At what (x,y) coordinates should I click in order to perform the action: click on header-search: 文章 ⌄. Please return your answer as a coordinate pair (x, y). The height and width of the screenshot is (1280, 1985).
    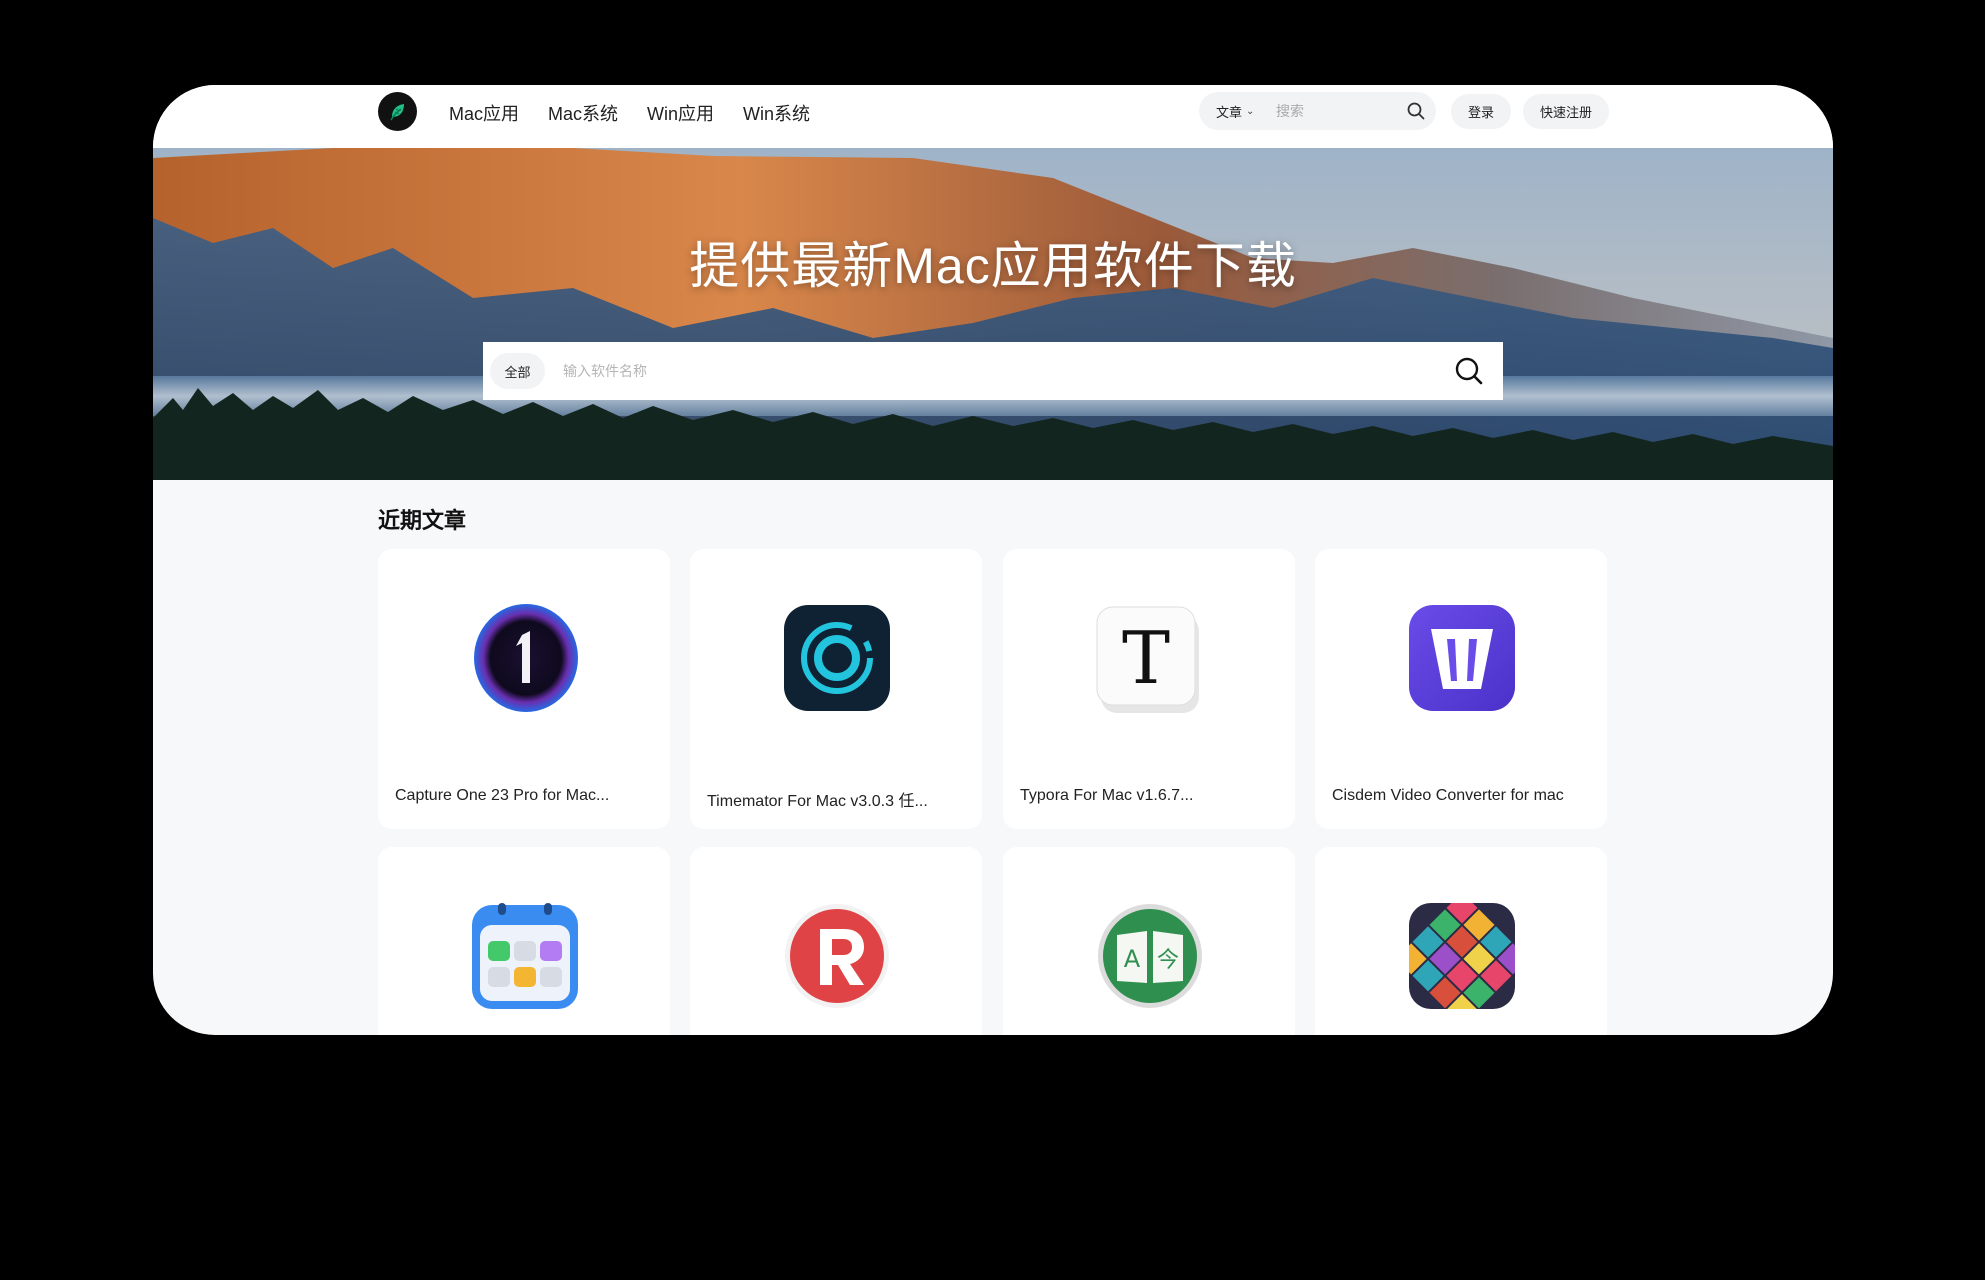
    Looking at the image, I should click on (1317, 111).